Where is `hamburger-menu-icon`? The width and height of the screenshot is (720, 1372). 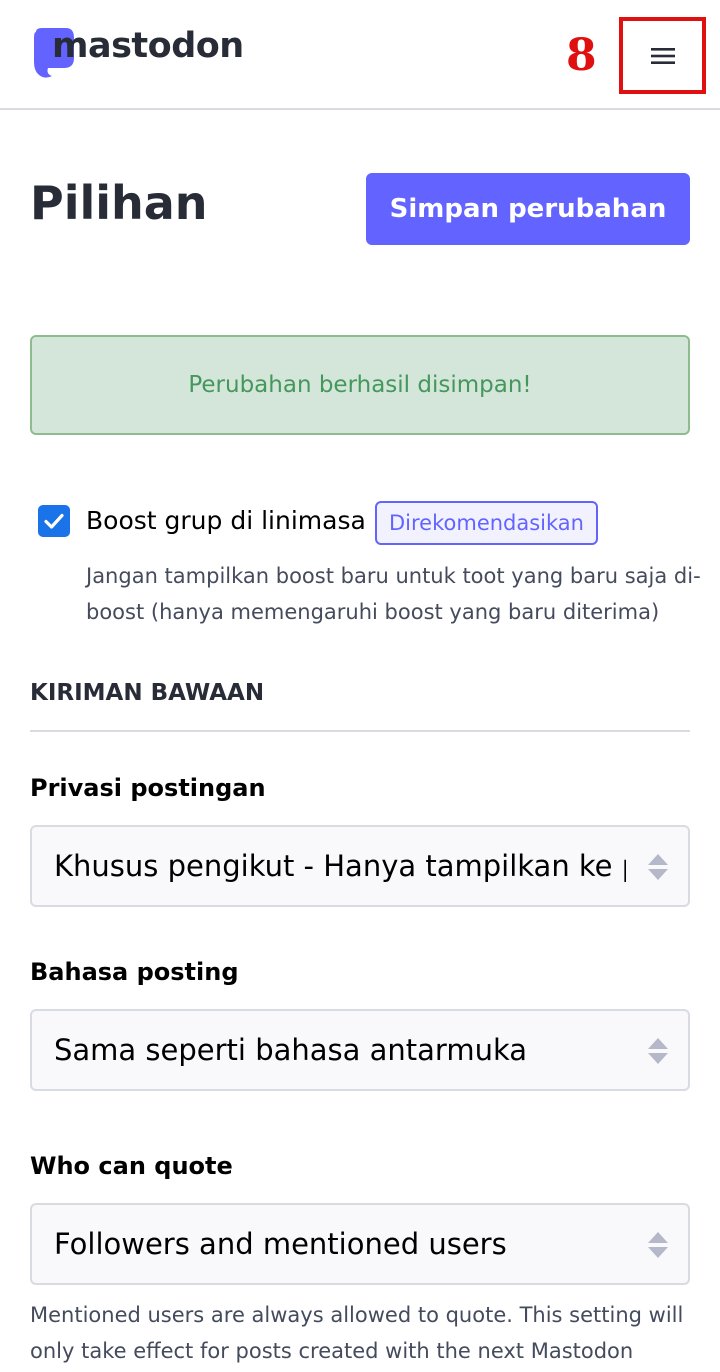 hamburger-menu-icon is located at coordinates (662, 55).